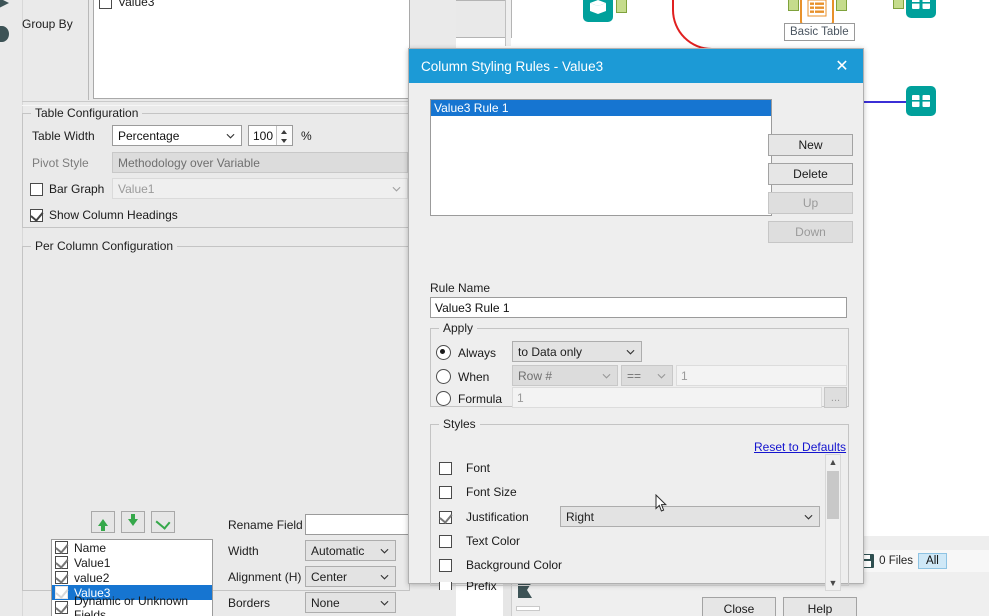 The height and width of the screenshot is (616, 989). I want to click on dialog-title-bar: Column Styling Rules - Value3 ✕, so click(636, 66).